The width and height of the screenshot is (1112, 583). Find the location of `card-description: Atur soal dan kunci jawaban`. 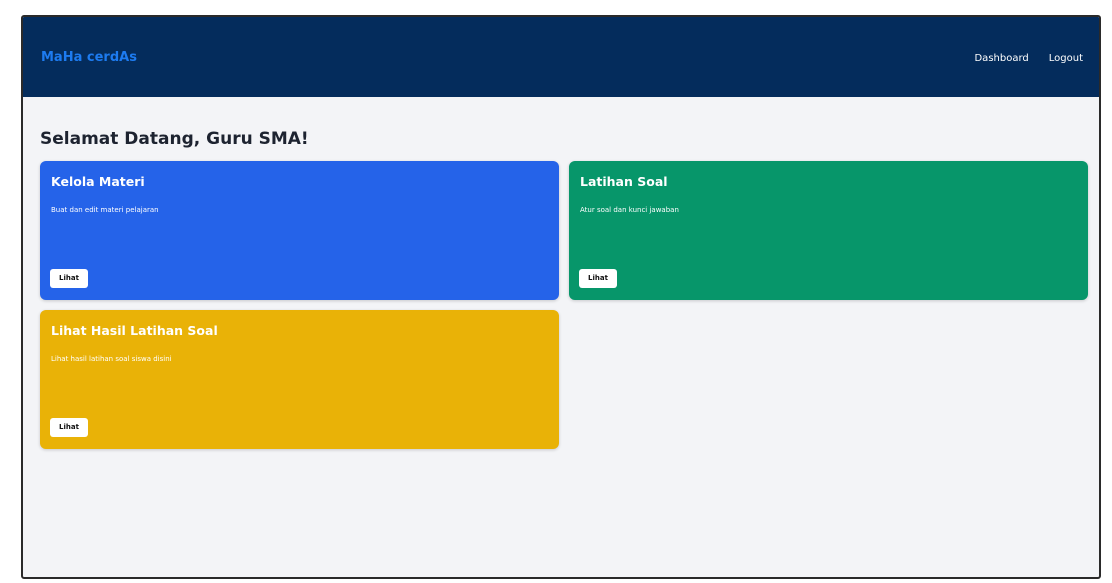

card-description: Atur soal dan kunci jawaban is located at coordinates (629, 210).